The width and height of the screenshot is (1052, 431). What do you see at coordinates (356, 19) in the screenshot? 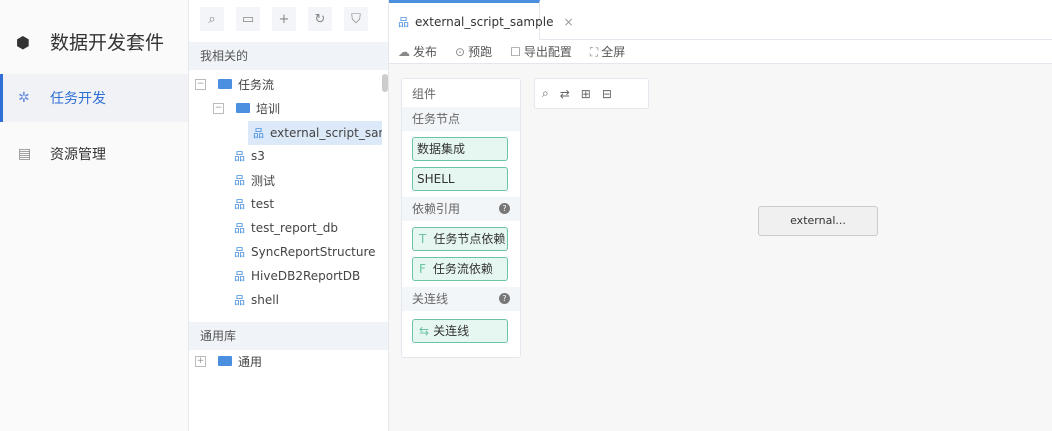
I see `filter-icon: ⛉` at bounding box center [356, 19].